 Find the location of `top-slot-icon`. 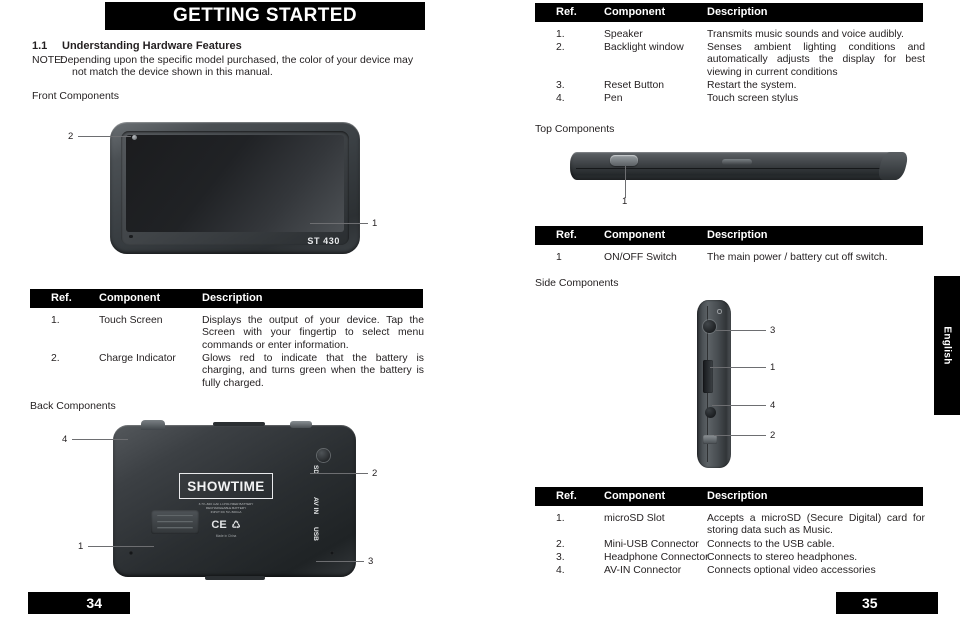

top-slot-icon is located at coordinates (737, 162).